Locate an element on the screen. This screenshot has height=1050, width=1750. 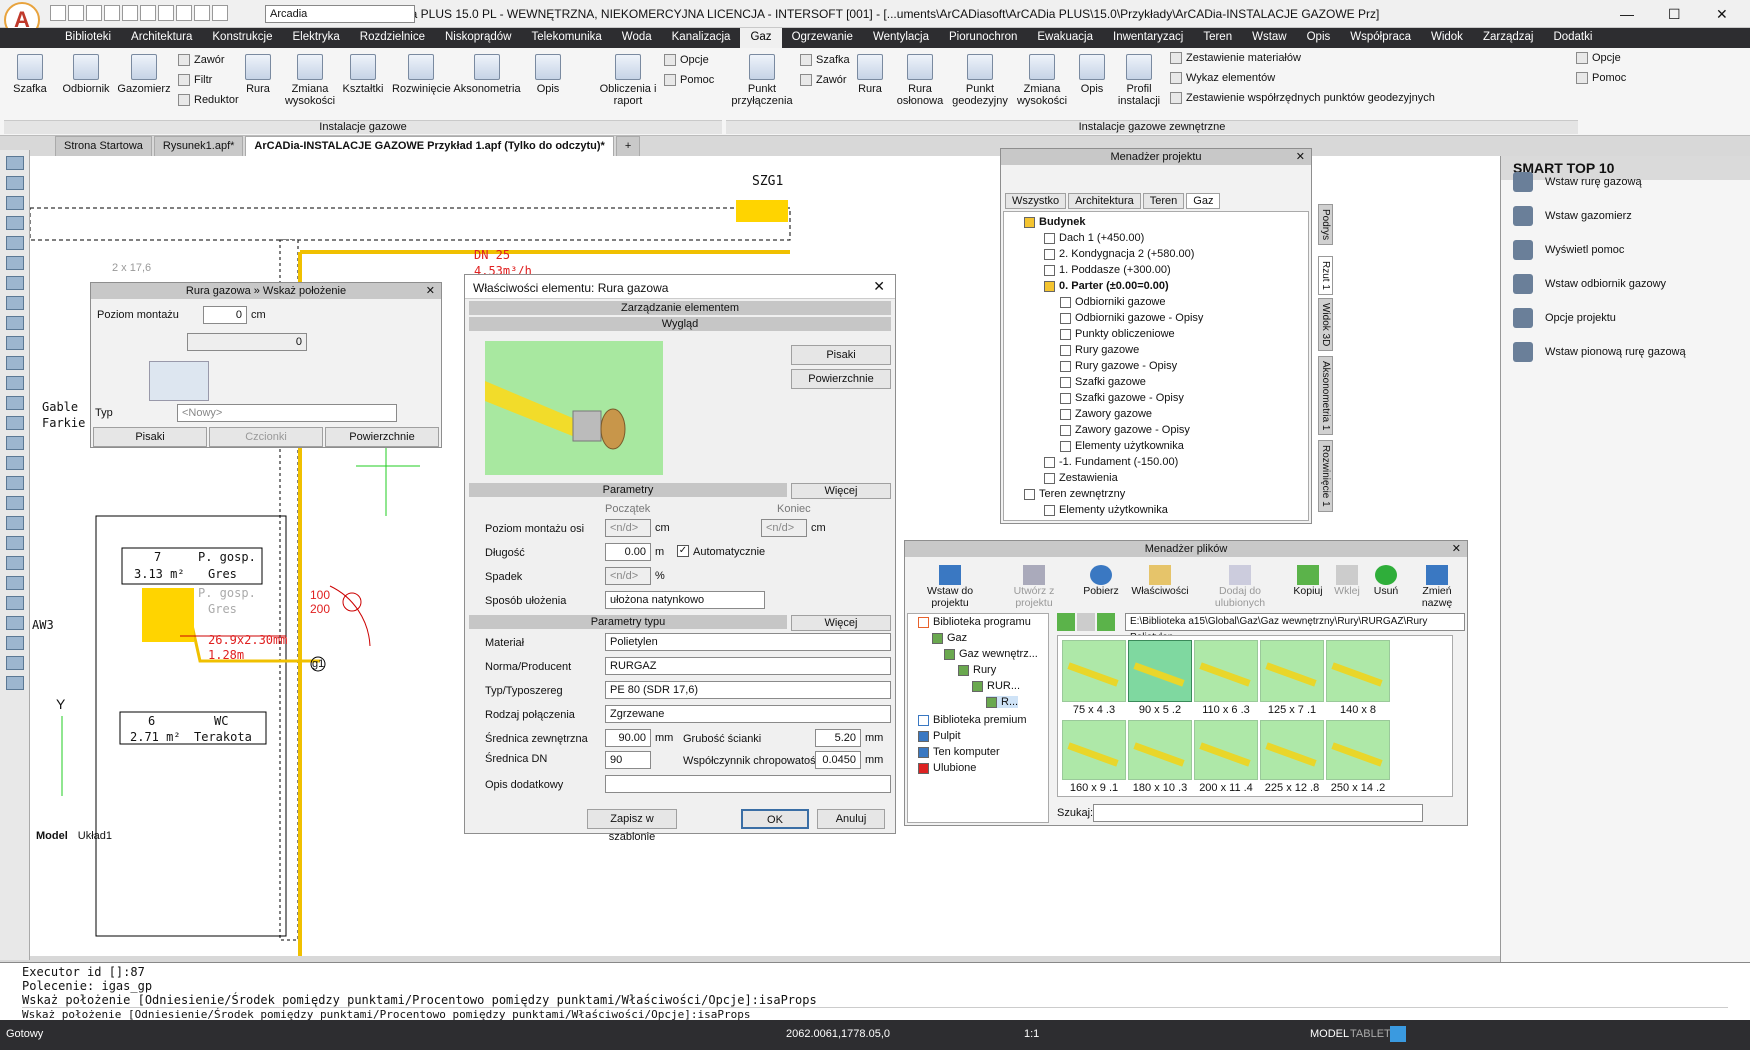
rodzaj-select: Zgrzewane is located at coordinates (748, 714).